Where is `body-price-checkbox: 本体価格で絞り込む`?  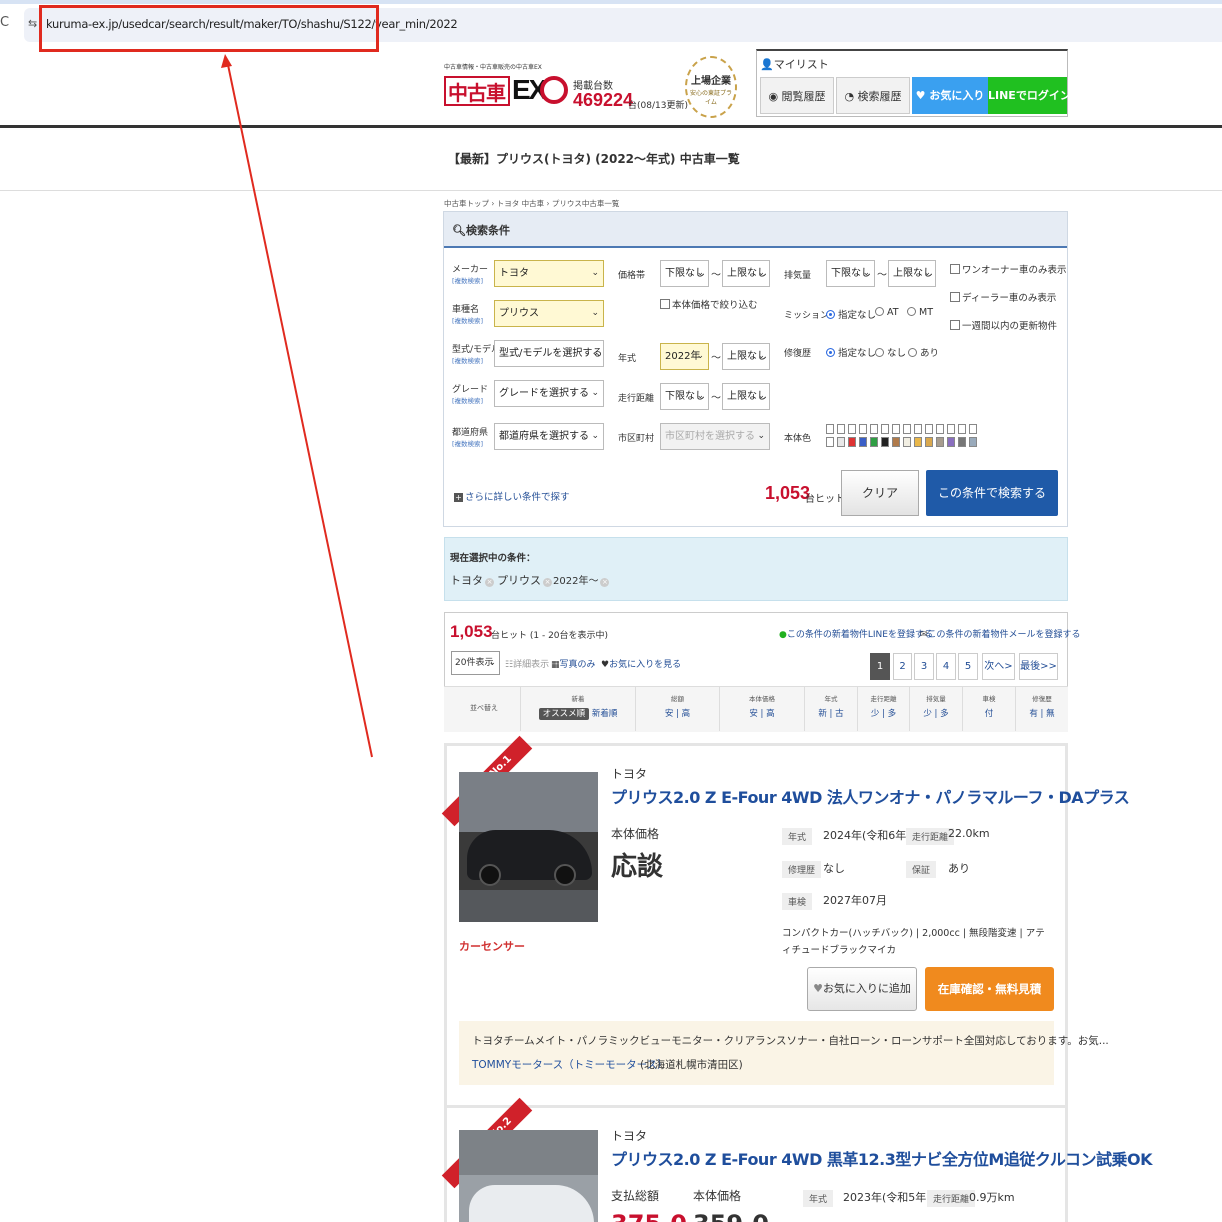
body-price-checkbox: 本体価格で絞り込む is located at coordinates (709, 304).